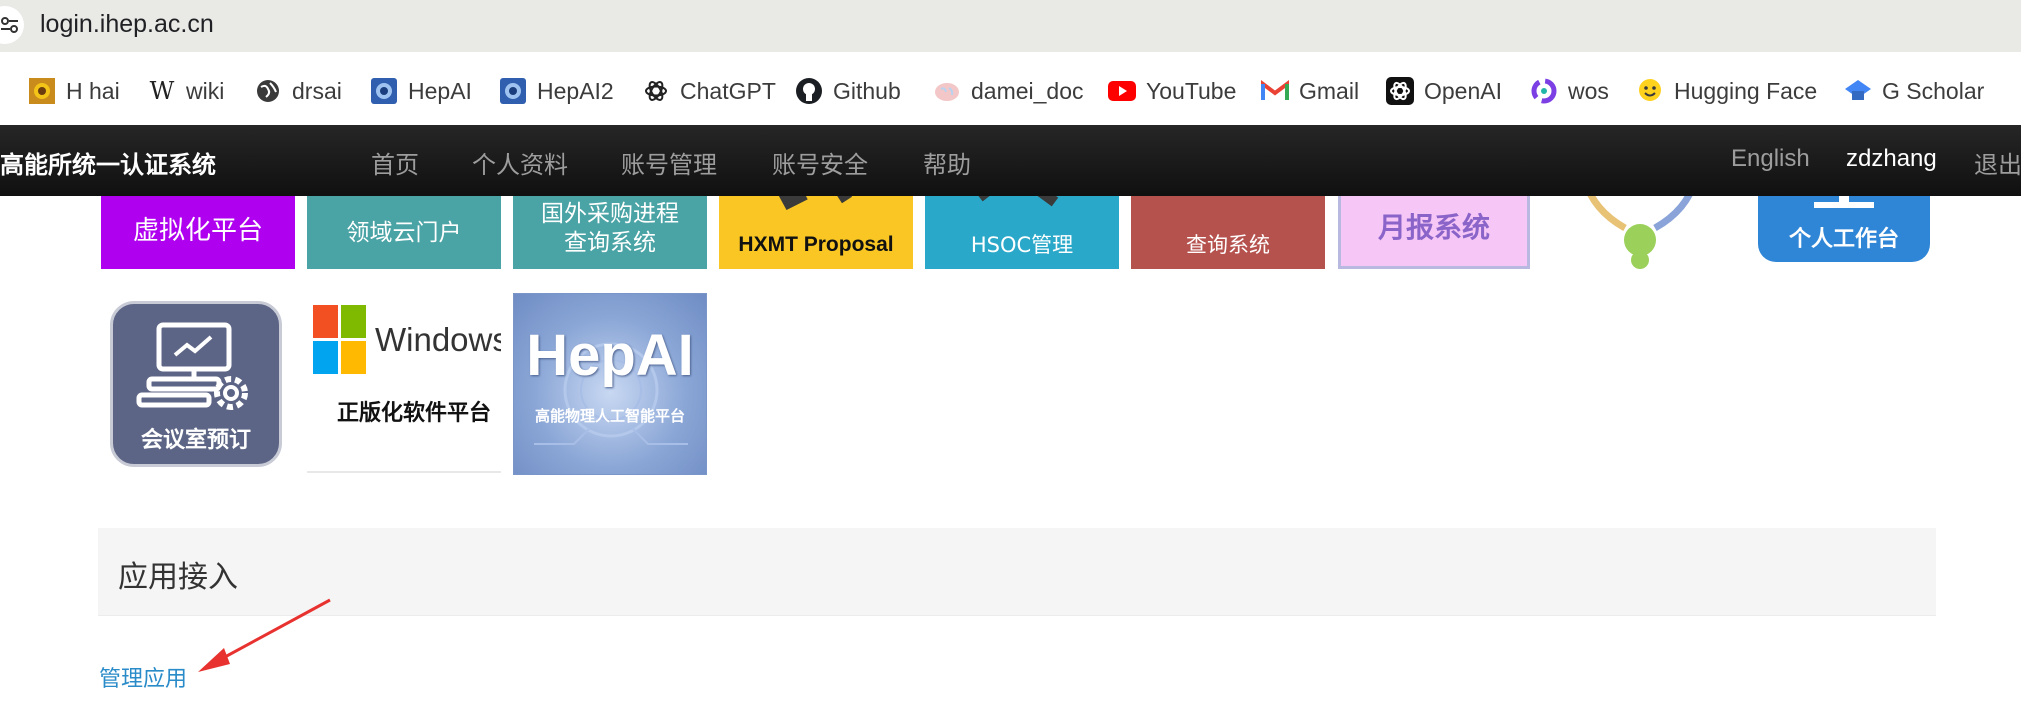  I want to click on bookmark-drsai: drsai, so click(298, 91).